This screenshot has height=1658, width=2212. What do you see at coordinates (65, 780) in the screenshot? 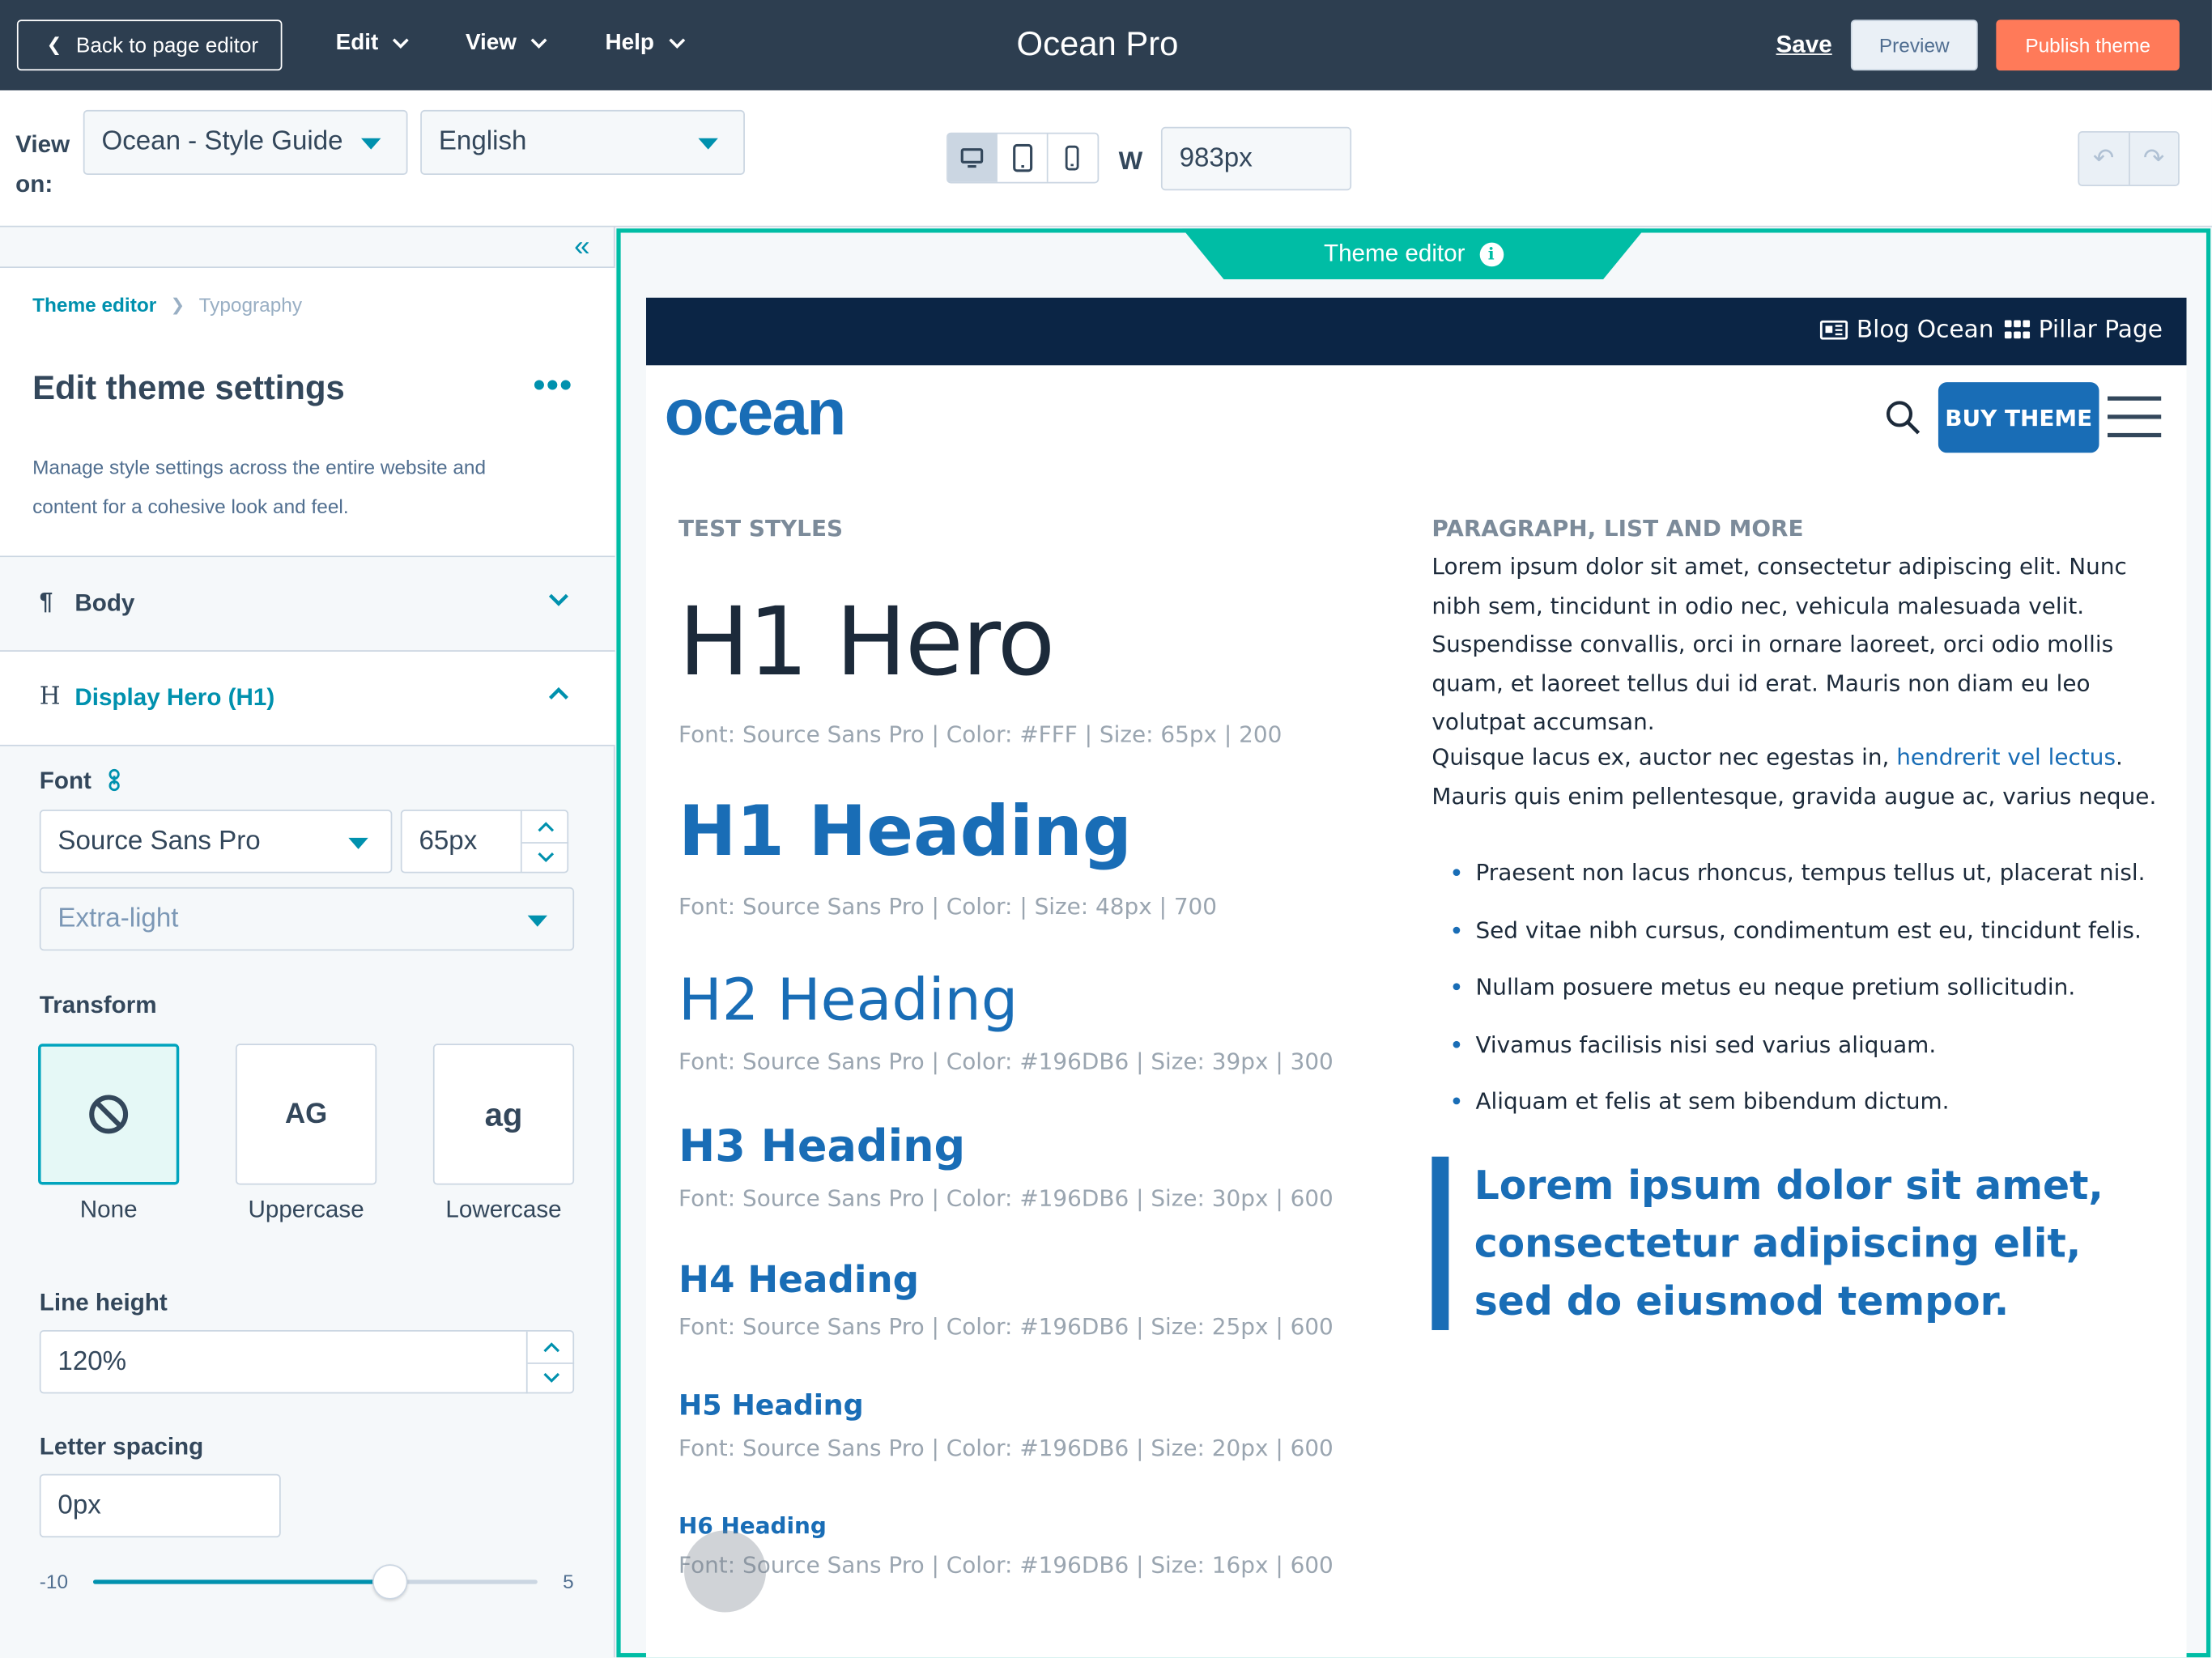
I see `font-label-text: Font` at bounding box center [65, 780].